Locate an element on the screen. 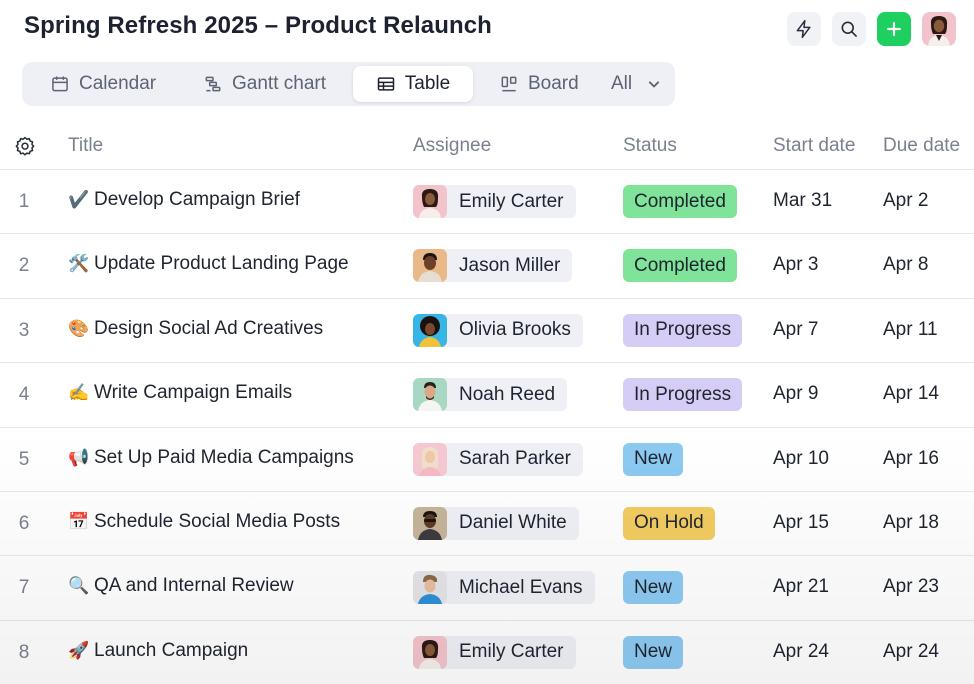  page-header: Spring Refresh 2025 – Product Relaunch is located at coordinates (487, 29).